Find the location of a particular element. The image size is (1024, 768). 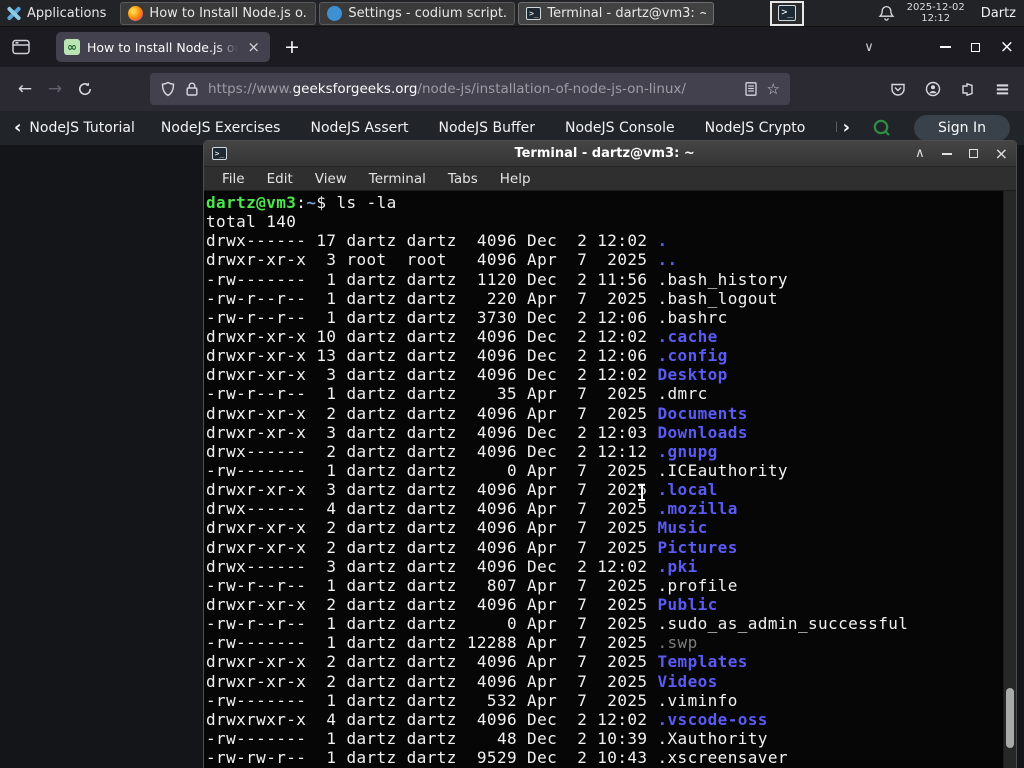

terminal-line: total 140 is located at coordinates (251, 222).